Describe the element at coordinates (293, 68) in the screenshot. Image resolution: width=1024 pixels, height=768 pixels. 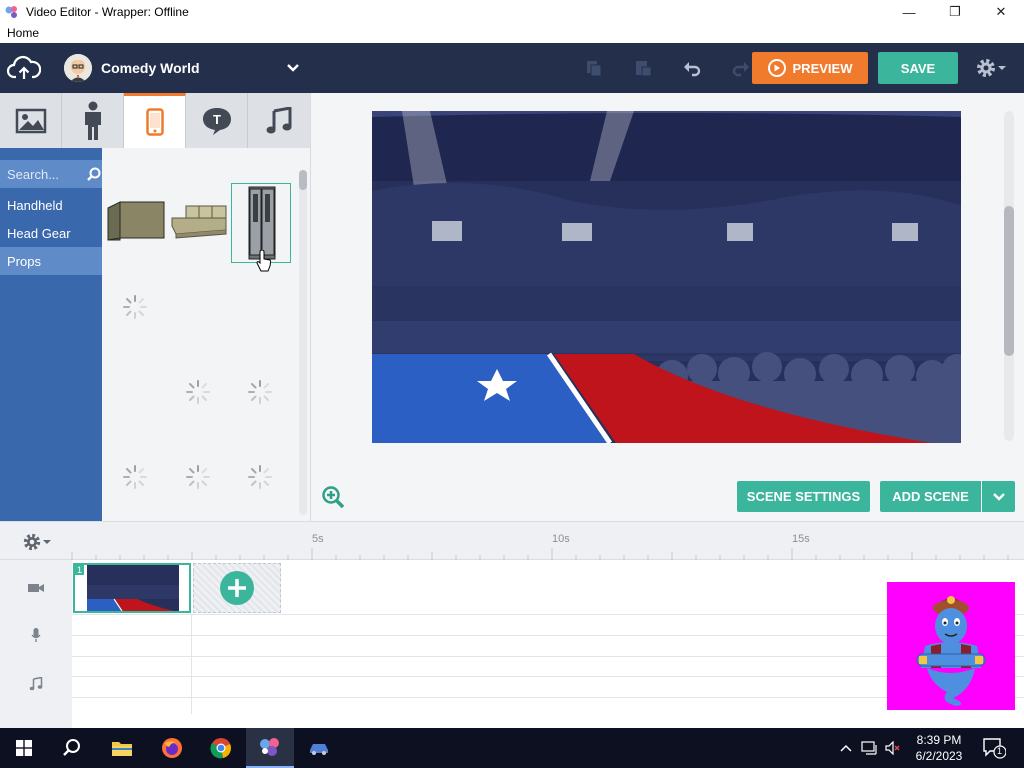
I see `chevron-down-icon` at that location.